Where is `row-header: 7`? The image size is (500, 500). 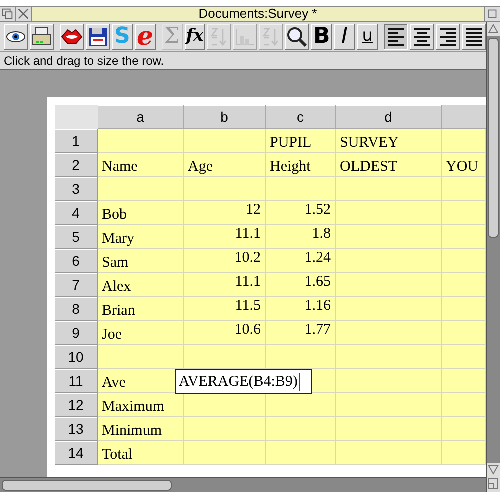 row-header: 7 is located at coordinates (76, 285).